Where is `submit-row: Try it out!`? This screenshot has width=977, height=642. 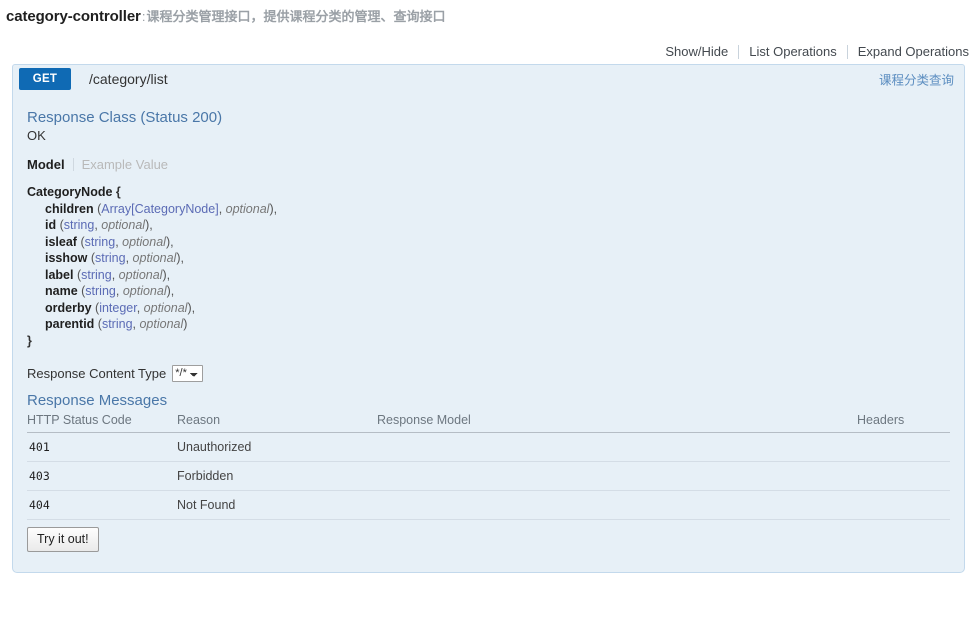 submit-row: Try it out! is located at coordinates (488, 539).